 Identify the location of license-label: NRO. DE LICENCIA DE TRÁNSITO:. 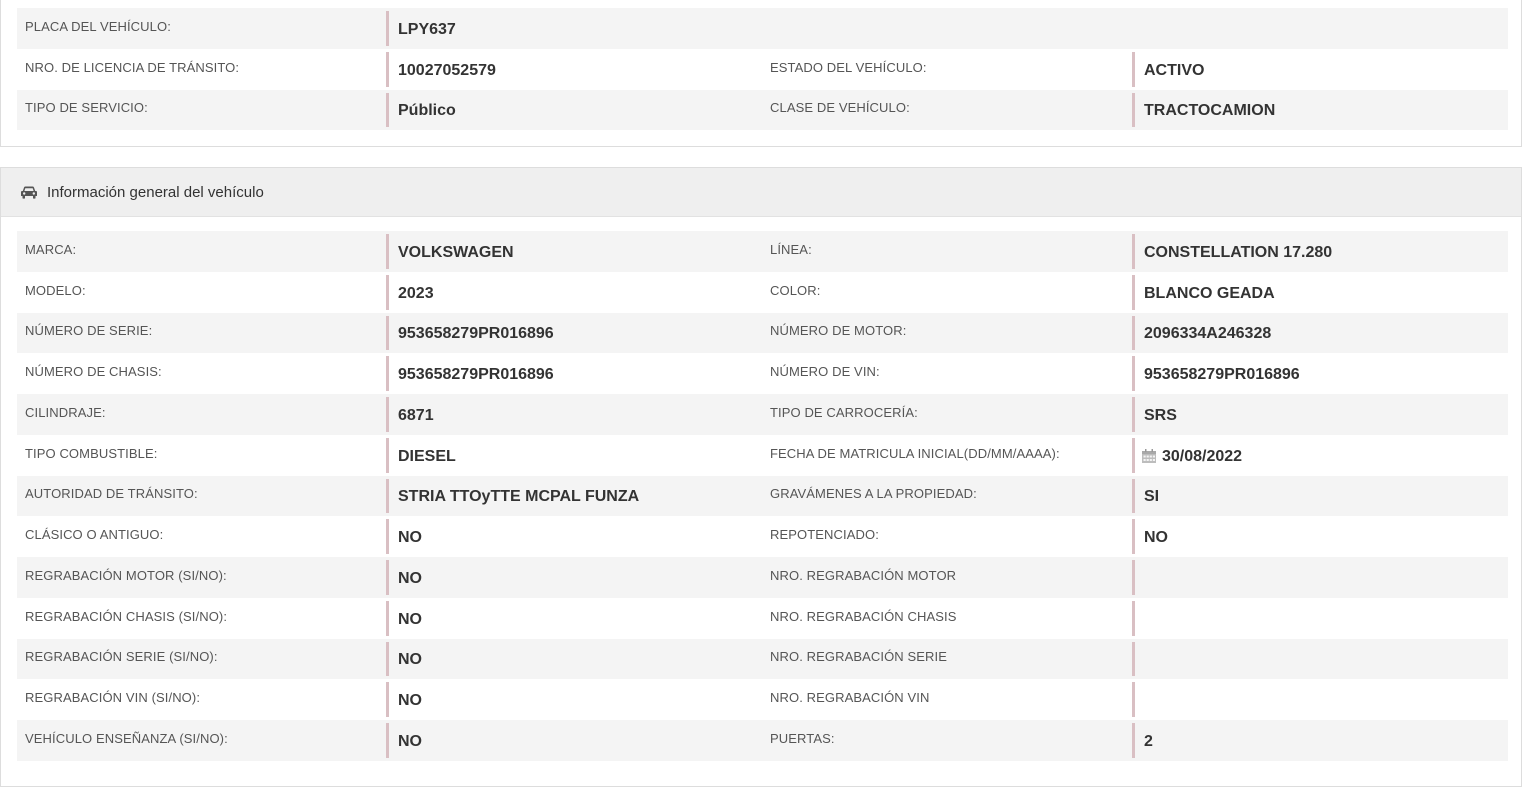
(132, 67).